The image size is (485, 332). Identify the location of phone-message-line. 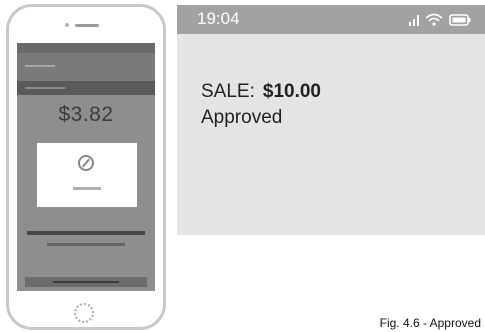
(86, 233).